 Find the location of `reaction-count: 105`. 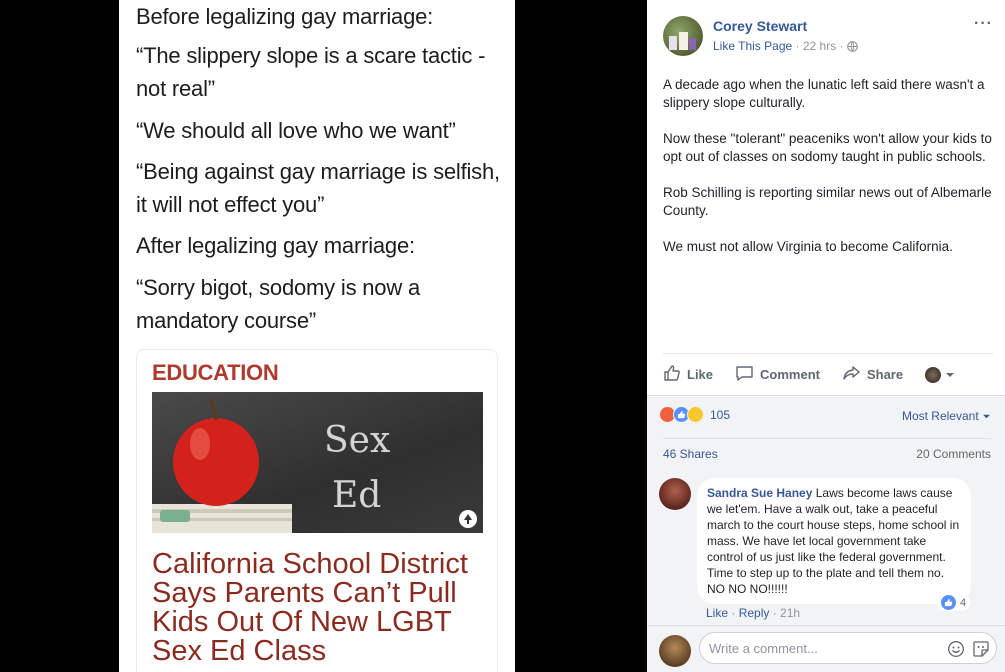

reaction-count: 105 is located at coordinates (720, 415).